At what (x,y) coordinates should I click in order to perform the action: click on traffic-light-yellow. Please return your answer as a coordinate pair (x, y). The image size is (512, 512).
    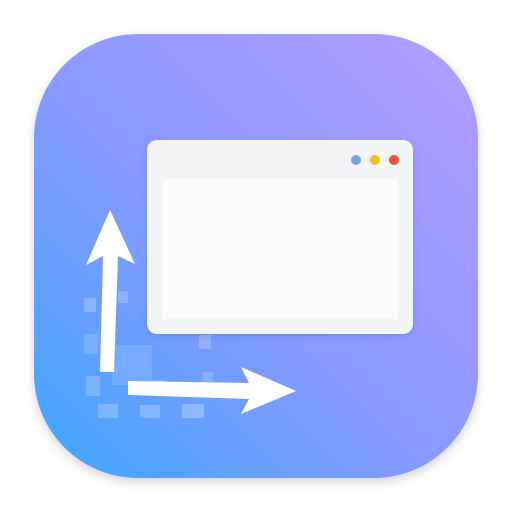
    Looking at the image, I should click on (375, 160).